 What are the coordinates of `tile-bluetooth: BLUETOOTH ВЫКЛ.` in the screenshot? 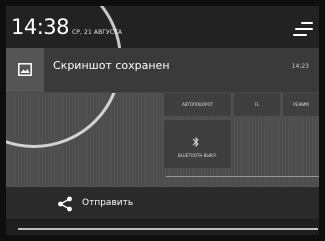 It's located at (197, 144).